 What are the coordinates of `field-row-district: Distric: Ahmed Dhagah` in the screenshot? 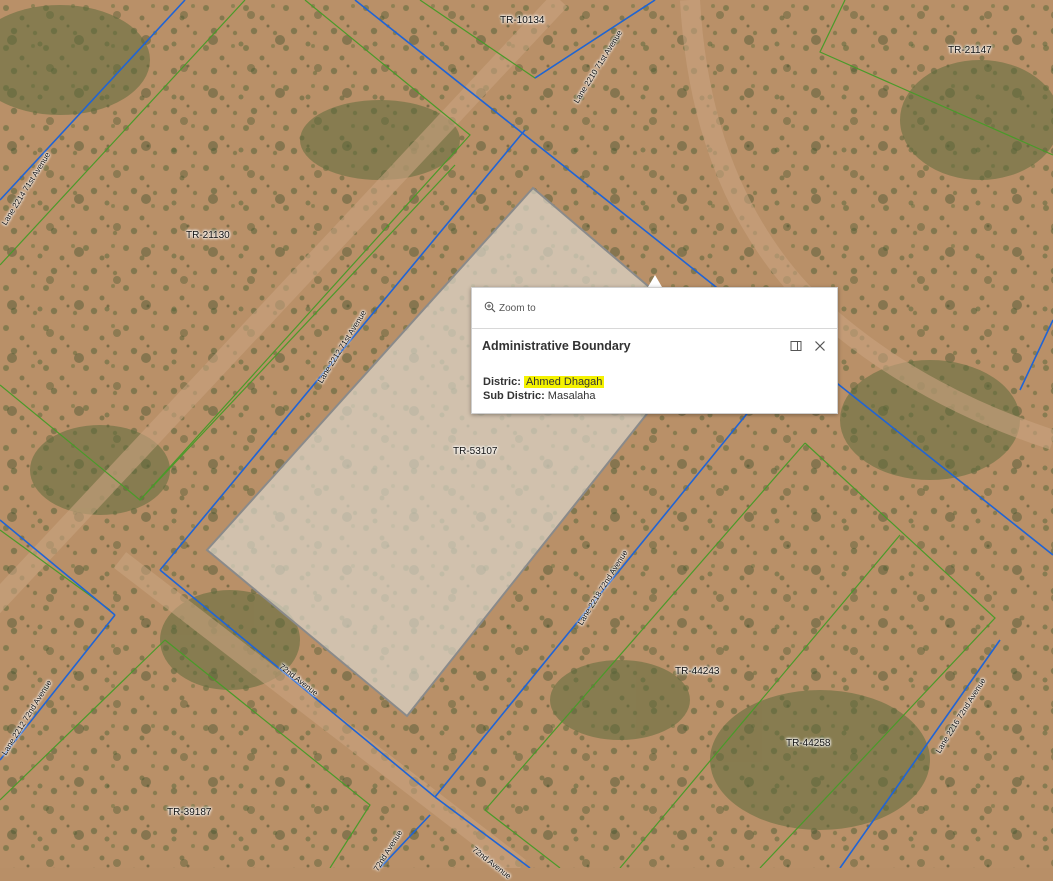 It's located at (654, 382).